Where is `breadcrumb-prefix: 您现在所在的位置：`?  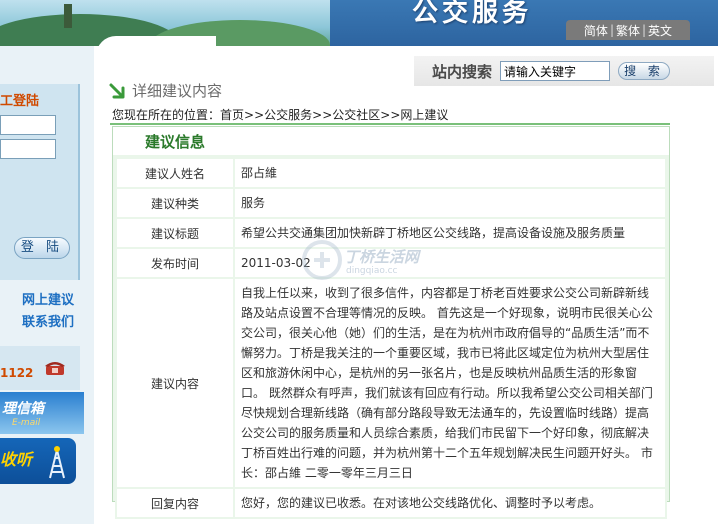 breadcrumb-prefix: 您现在所在的位置： is located at coordinates (166, 115).